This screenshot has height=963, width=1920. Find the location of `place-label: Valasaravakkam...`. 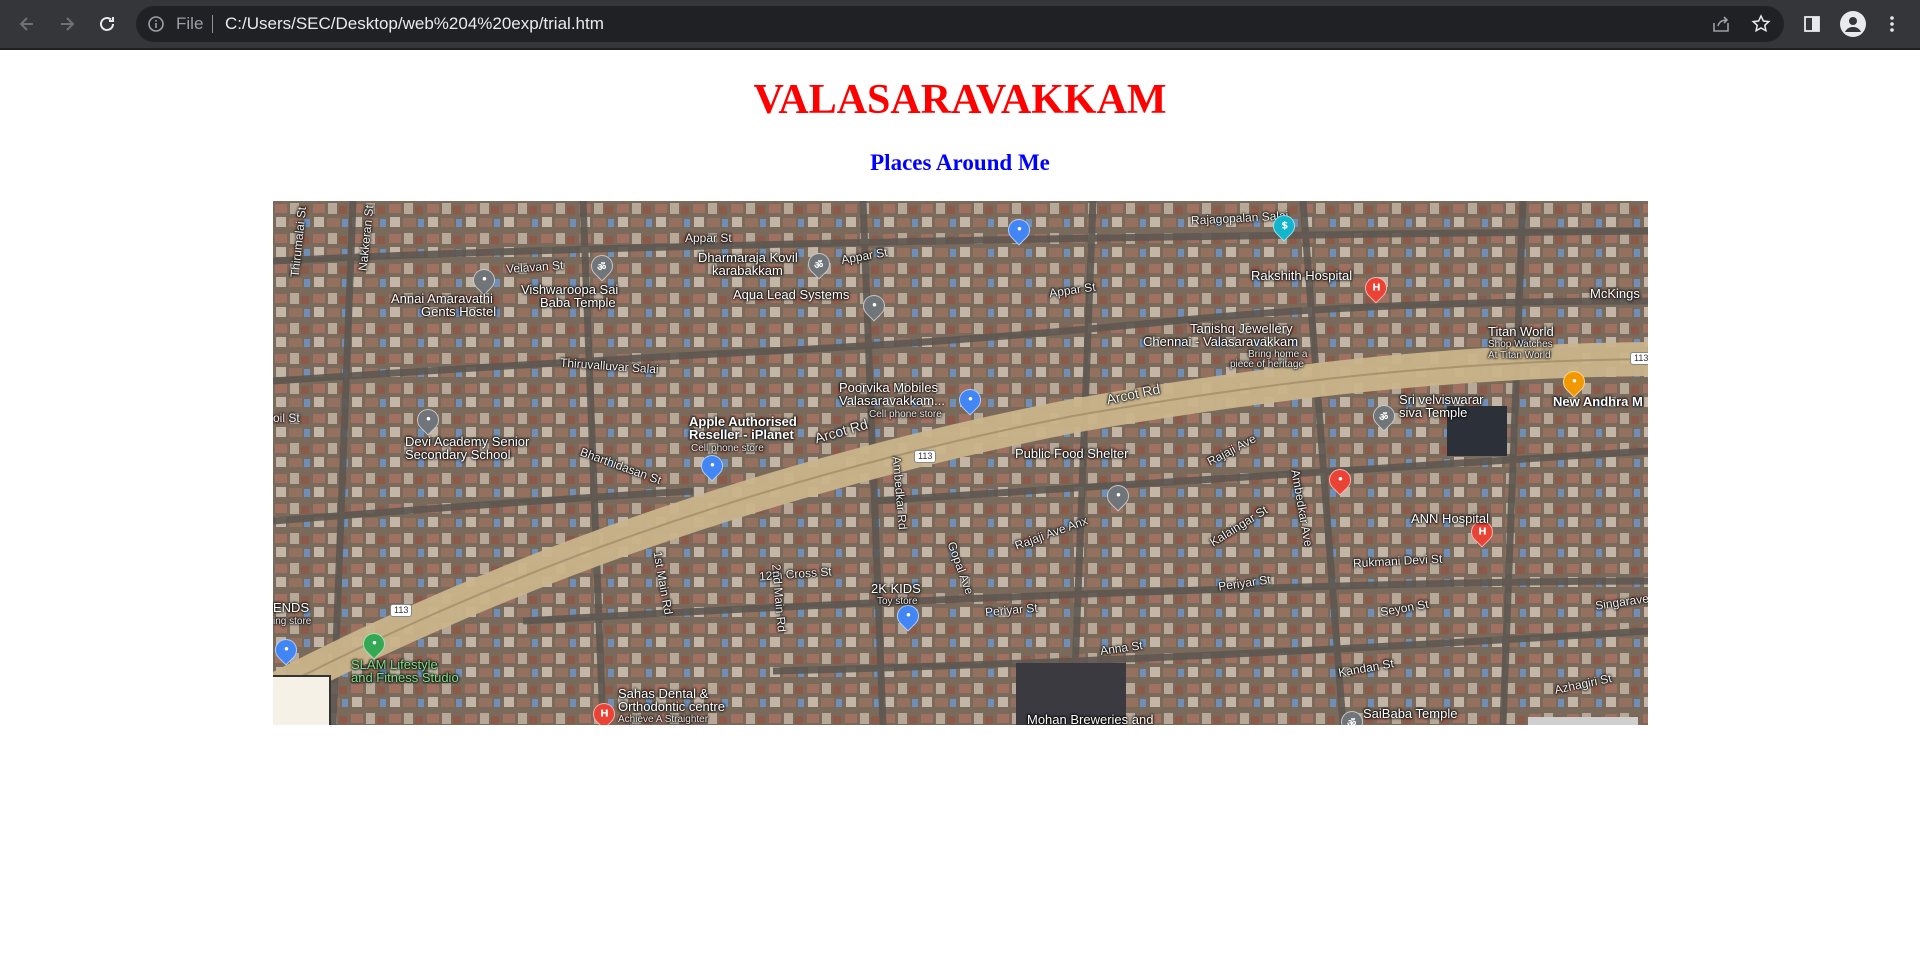

place-label: Valasaravakkam... is located at coordinates (892, 400).